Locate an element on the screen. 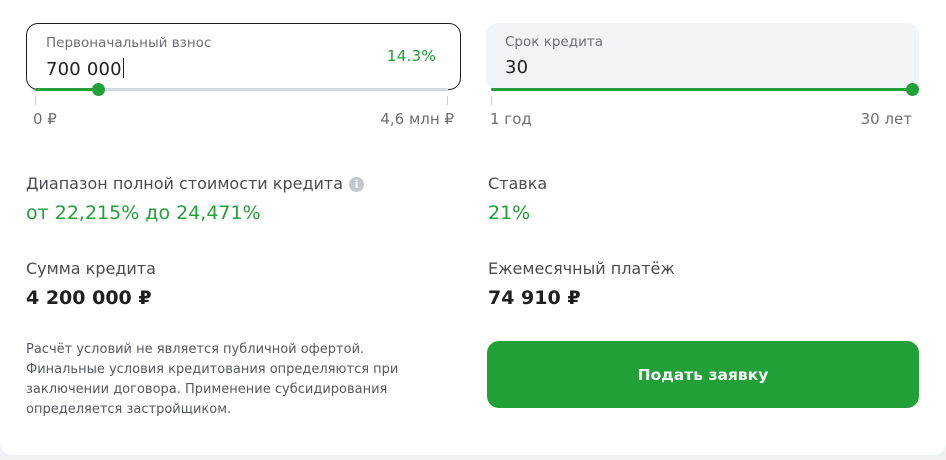  loan-term-slider-thumb is located at coordinates (912, 89).